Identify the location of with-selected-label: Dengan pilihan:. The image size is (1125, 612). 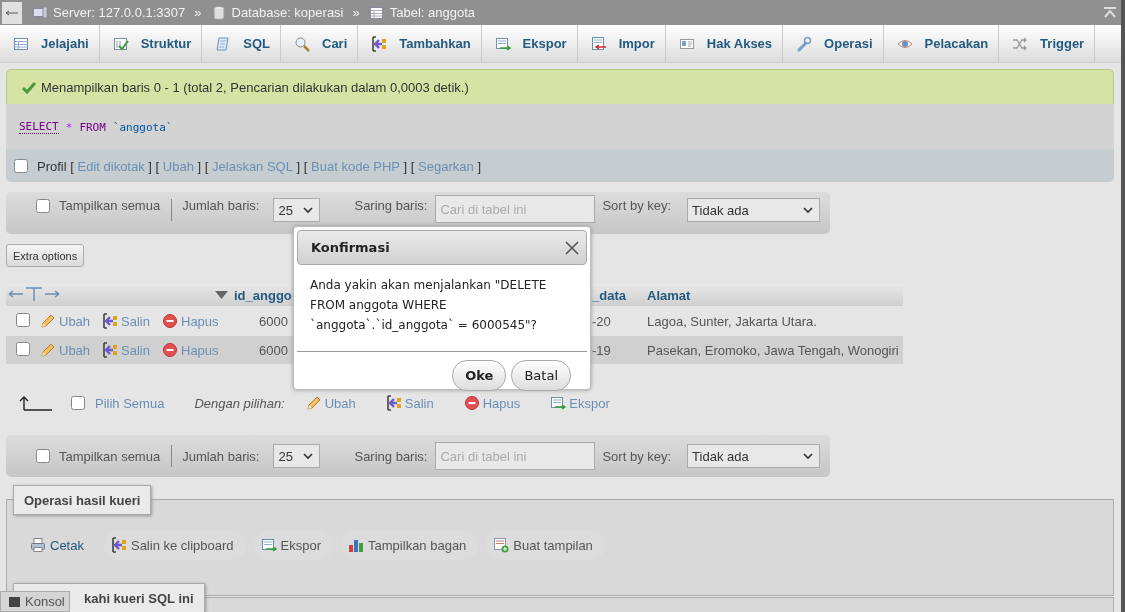
(239, 403).